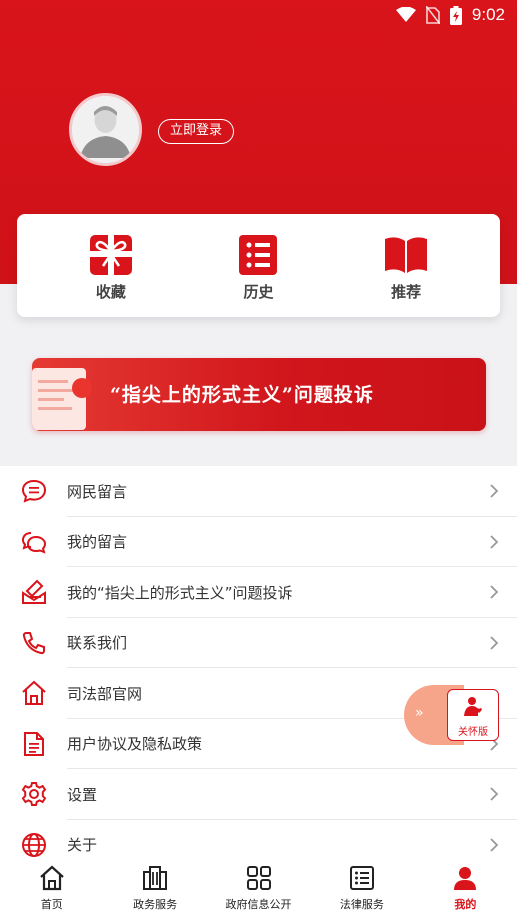  What do you see at coordinates (258, 491) in the screenshot?
I see `menu-item-netizen-messages: 网民留言` at bounding box center [258, 491].